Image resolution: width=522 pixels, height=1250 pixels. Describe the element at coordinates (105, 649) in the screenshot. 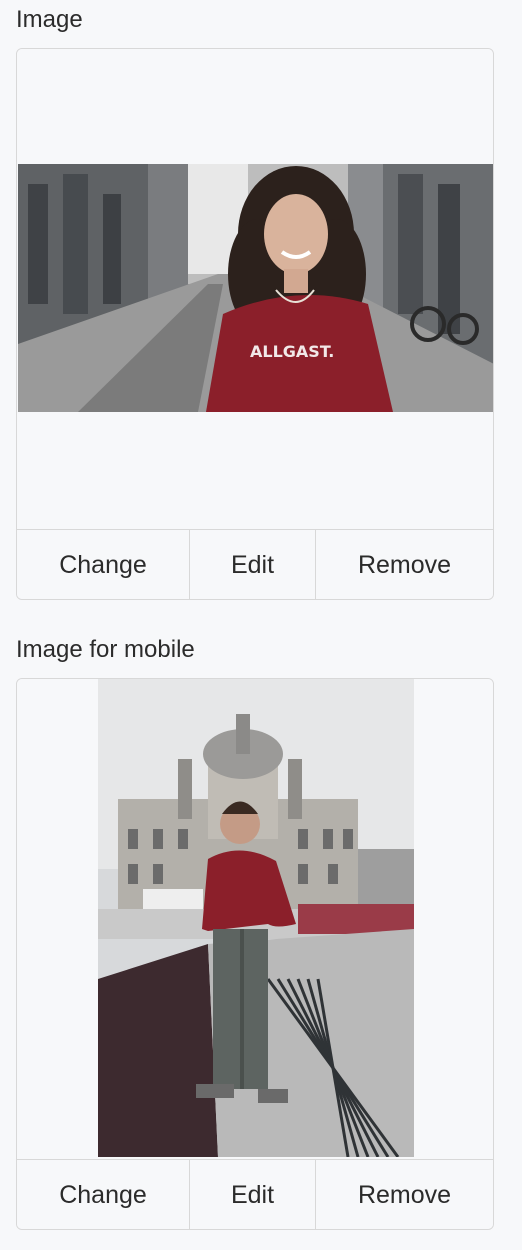

I see `mobile-image-field-label: Image for mobile` at that location.